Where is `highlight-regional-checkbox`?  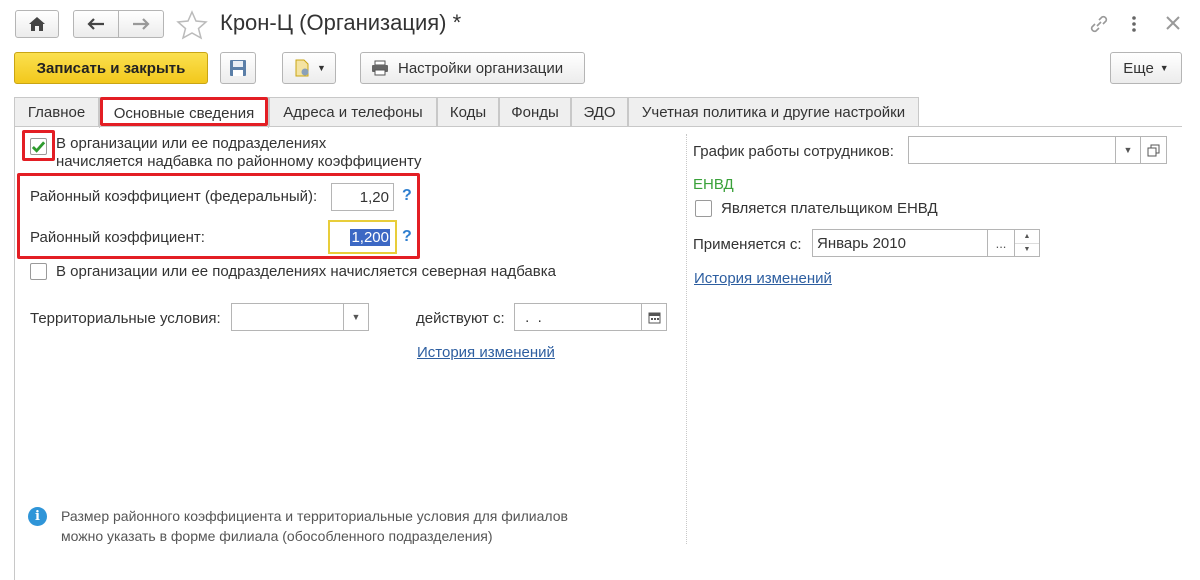 highlight-regional-checkbox is located at coordinates (38, 145).